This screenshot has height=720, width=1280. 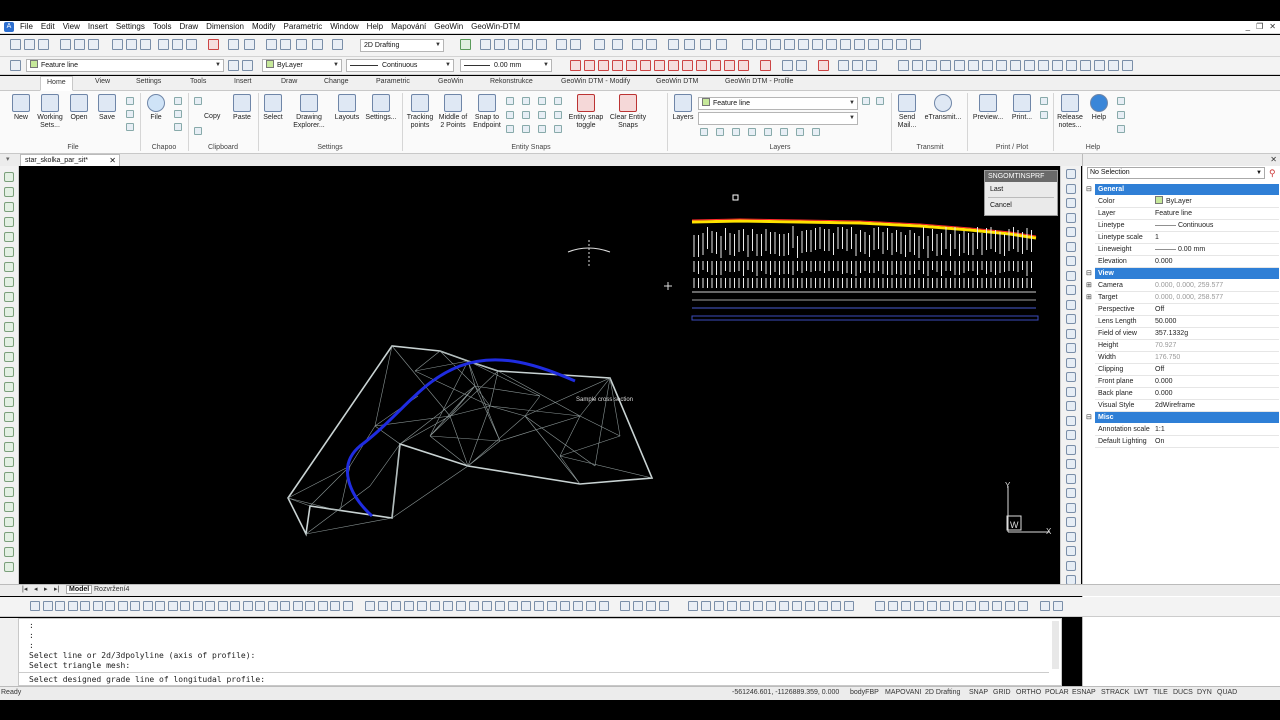 What do you see at coordinates (1187, 250) in the screenshot?
I see `property-row: Lineweight ——— 0.00 mm` at bounding box center [1187, 250].